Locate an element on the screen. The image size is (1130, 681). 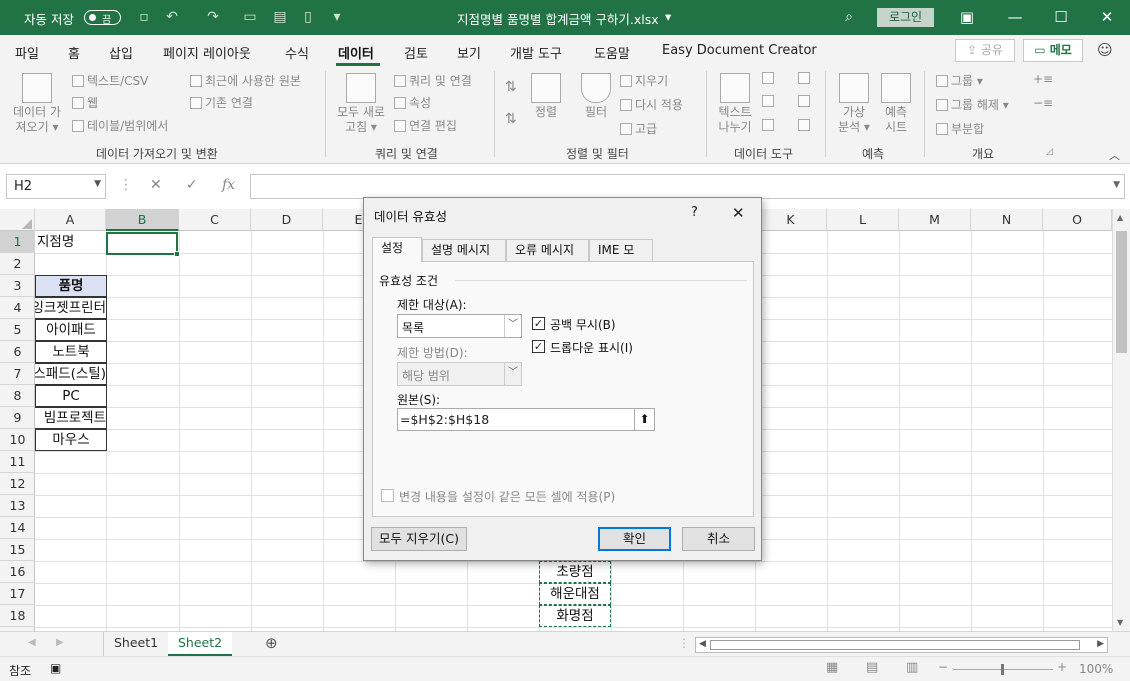
row-header-1: 1 is located at coordinates (17, 242).